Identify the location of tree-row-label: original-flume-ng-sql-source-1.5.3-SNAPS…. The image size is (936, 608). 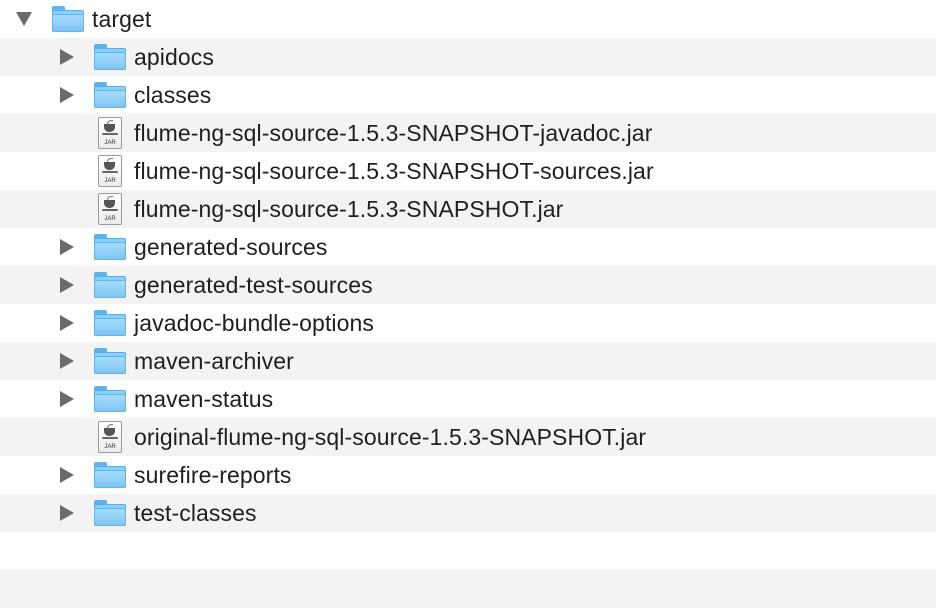
(390, 437).